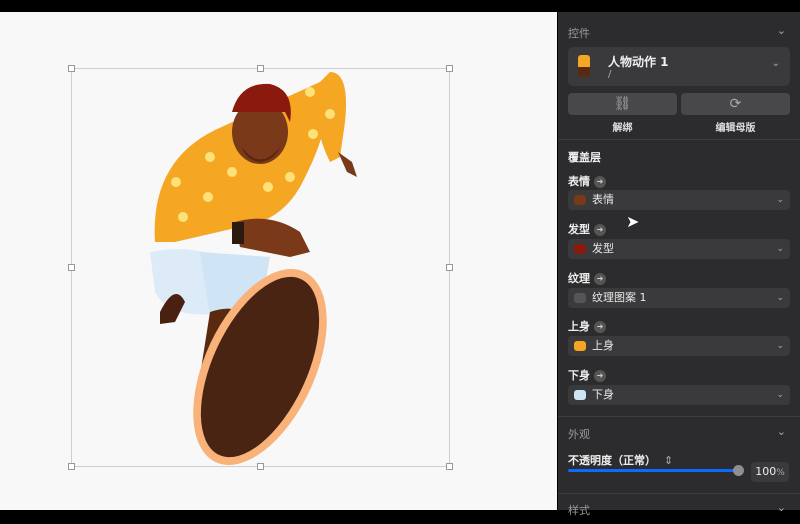 Image resolution: width=800 pixels, height=524 pixels. Describe the element at coordinates (679, 66) in the screenshot. I see `component-selector: 人物动作 1 / ⌄` at that location.